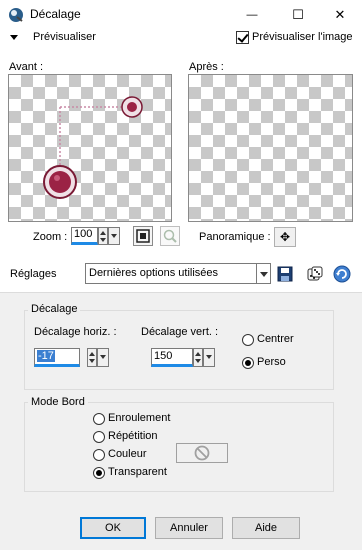 The height and width of the screenshot is (550, 362). I want to click on close-button: ✕, so click(340, 14).